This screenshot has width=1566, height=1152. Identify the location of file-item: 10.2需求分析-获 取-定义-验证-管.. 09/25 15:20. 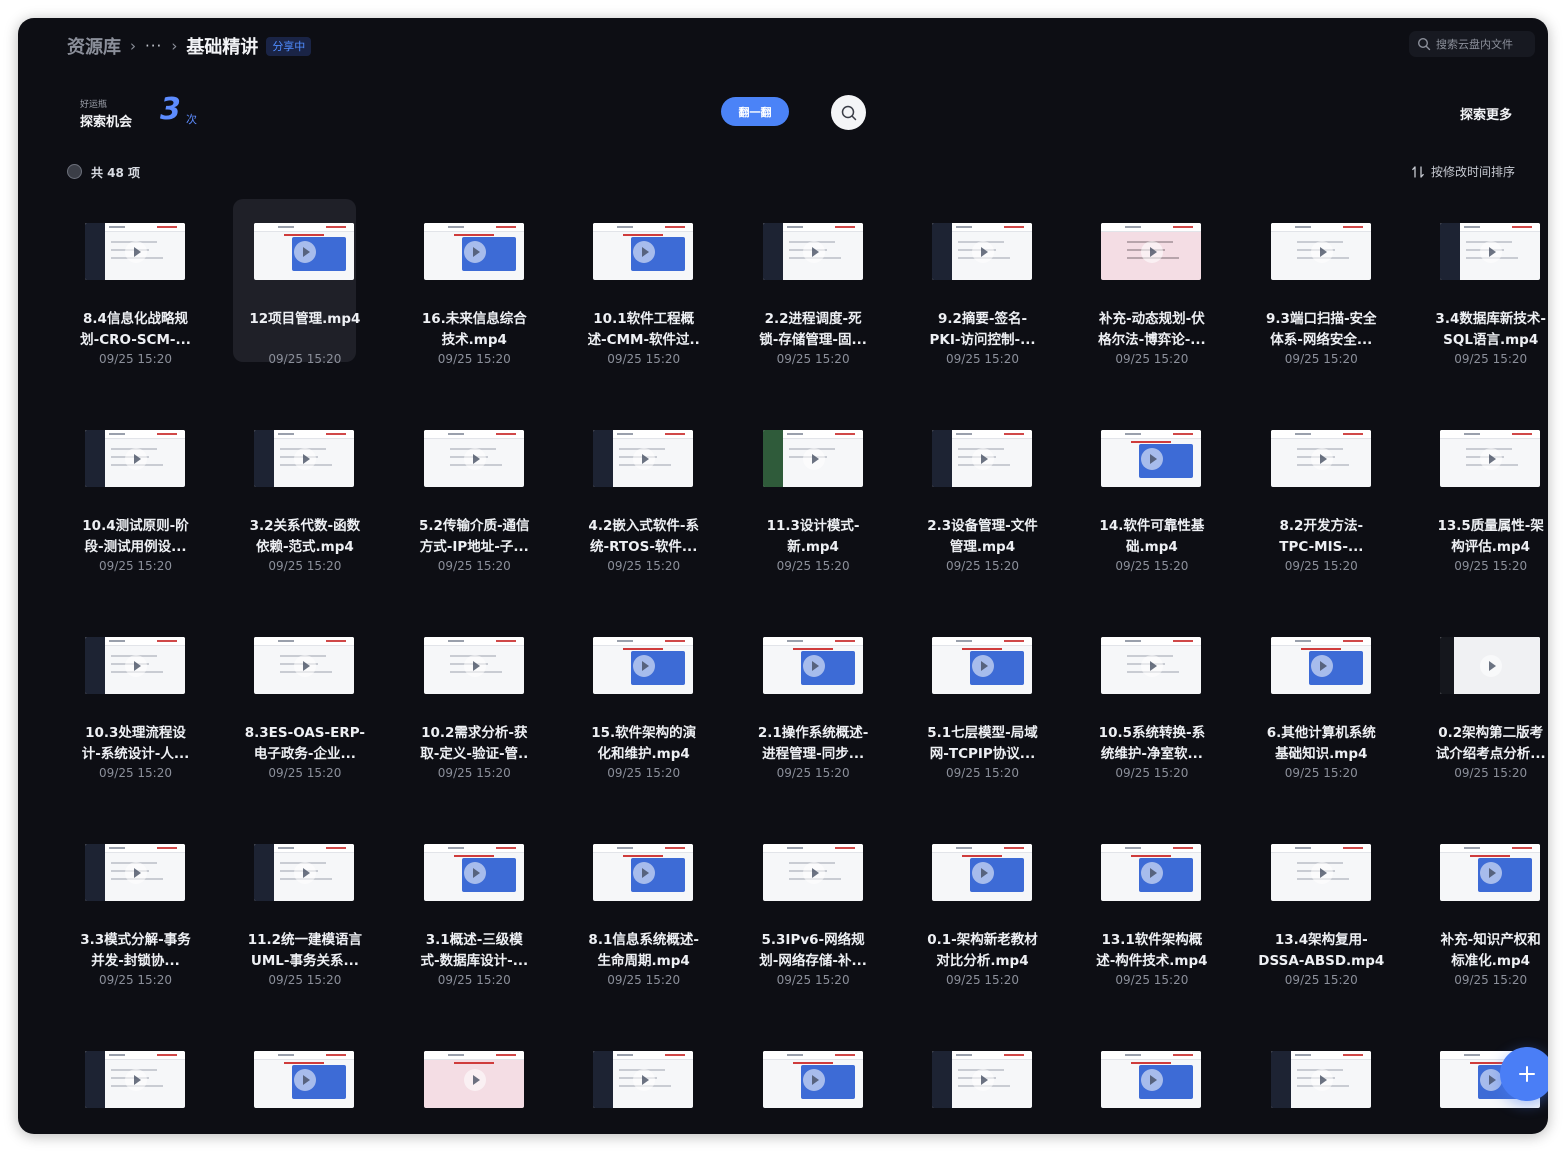
(465, 696).